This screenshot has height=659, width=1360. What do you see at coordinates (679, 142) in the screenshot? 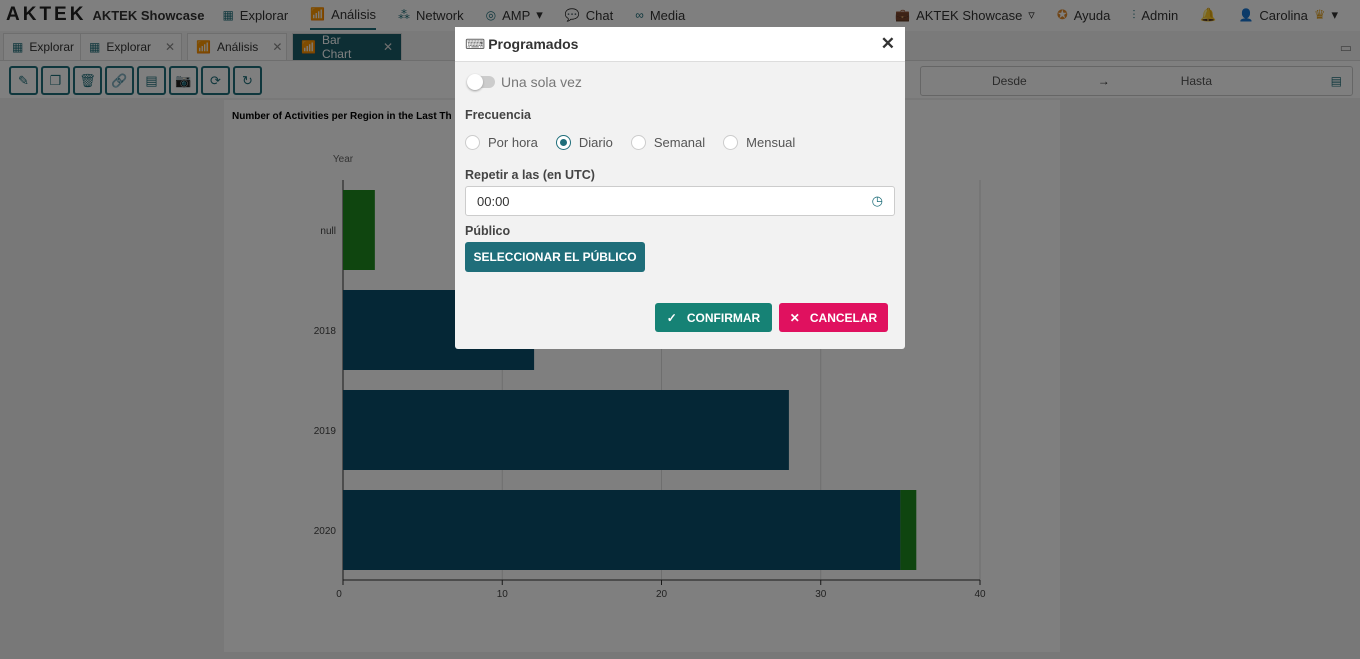
I see `radio-label: Semanal` at bounding box center [679, 142].